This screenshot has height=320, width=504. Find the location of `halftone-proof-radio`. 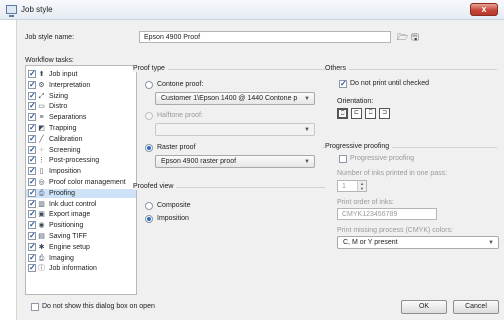

halftone-proof-radio is located at coordinates (149, 116).